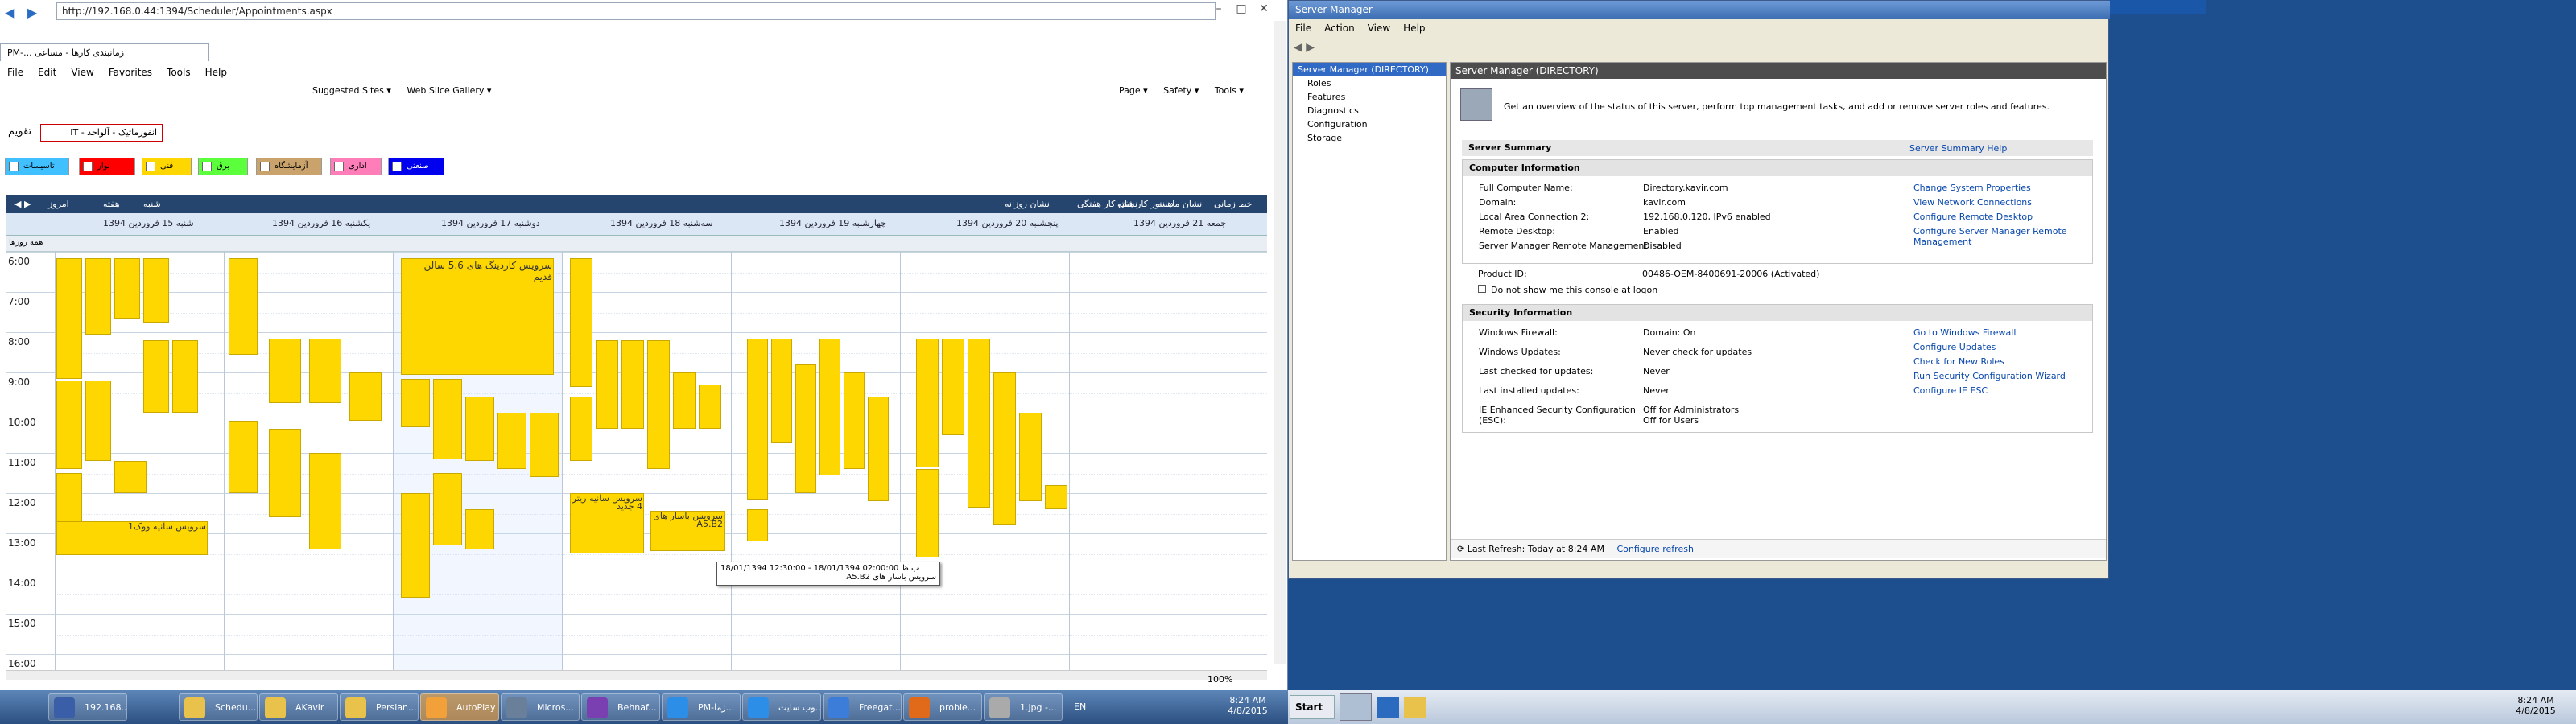  I want to click on menu-action: Action, so click(1339, 28).